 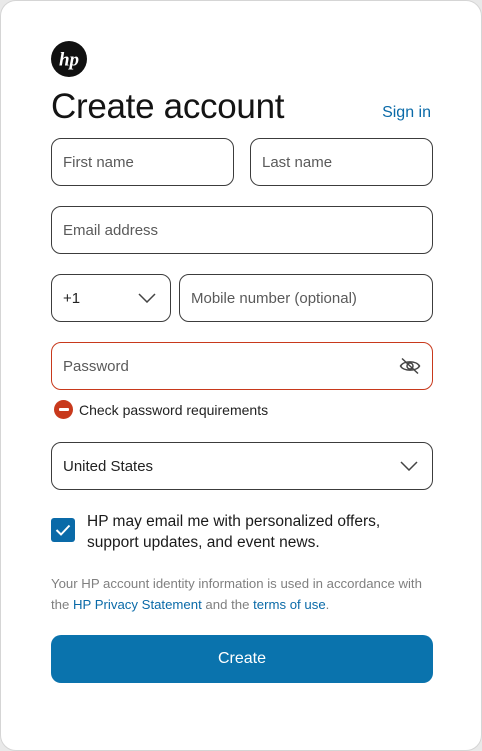 What do you see at coordinates (111, 230) in the screenshot?
I see `email-placeholder: Email address` at bounding box center [111, 230].